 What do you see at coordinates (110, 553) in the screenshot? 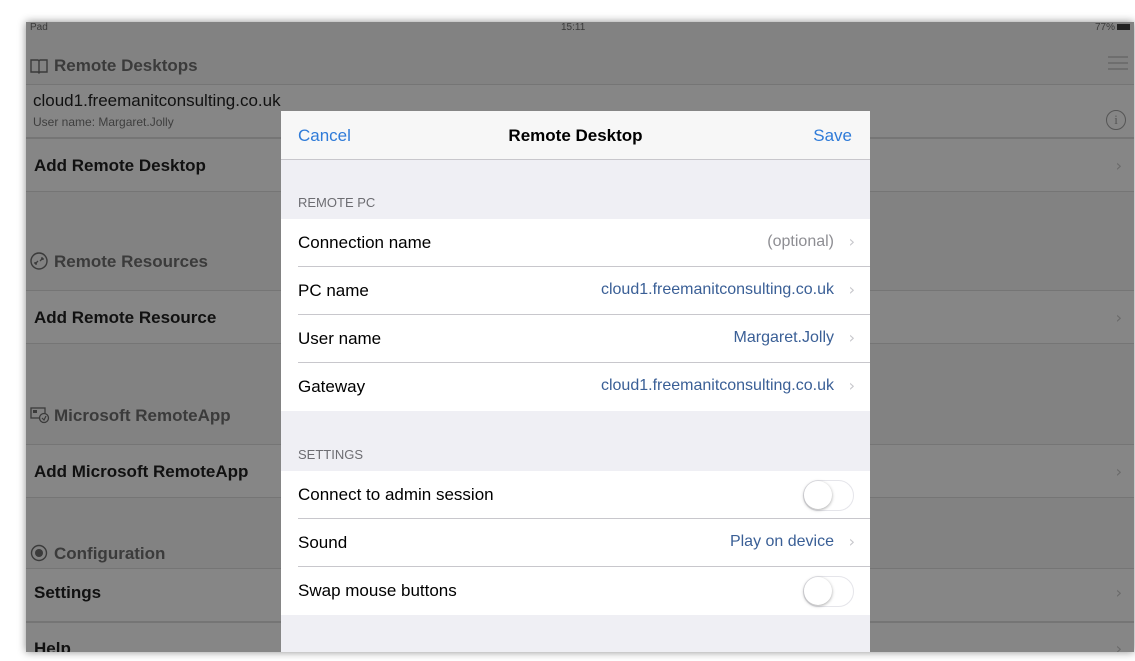
I see `section-title: Configuration` at bounding box center [110, 553].